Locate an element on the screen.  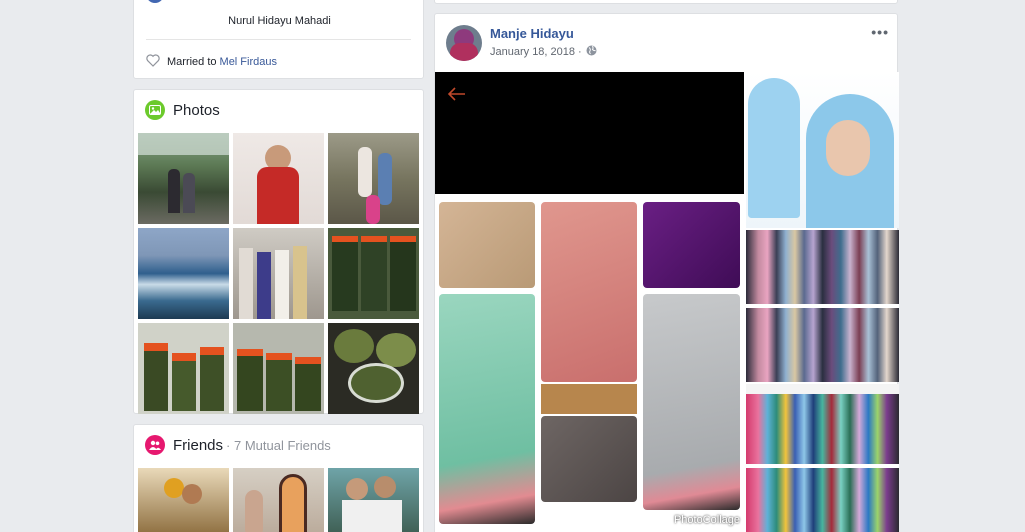
intro-divider is located at coordinates (278, 39).